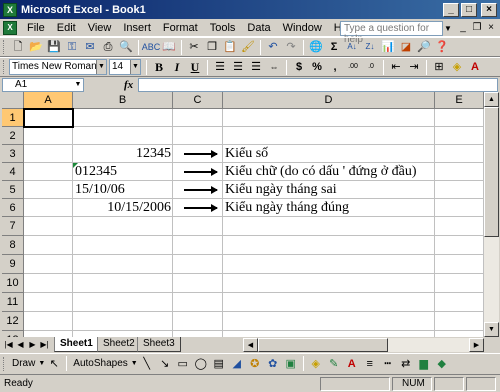 The width and height of the screenshot is (500, 392). I want to click on column-header-c: C, so click(198, 100).